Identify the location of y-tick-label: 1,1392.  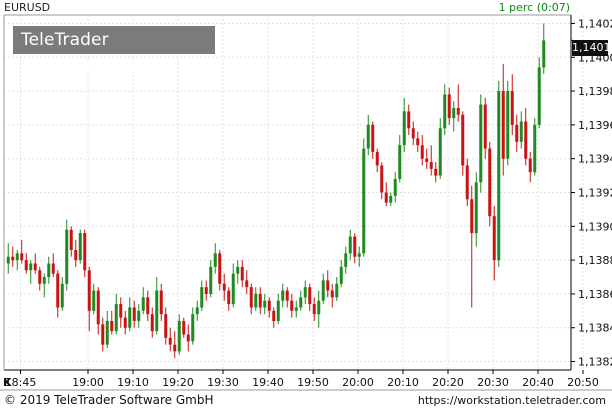
(595, 193).